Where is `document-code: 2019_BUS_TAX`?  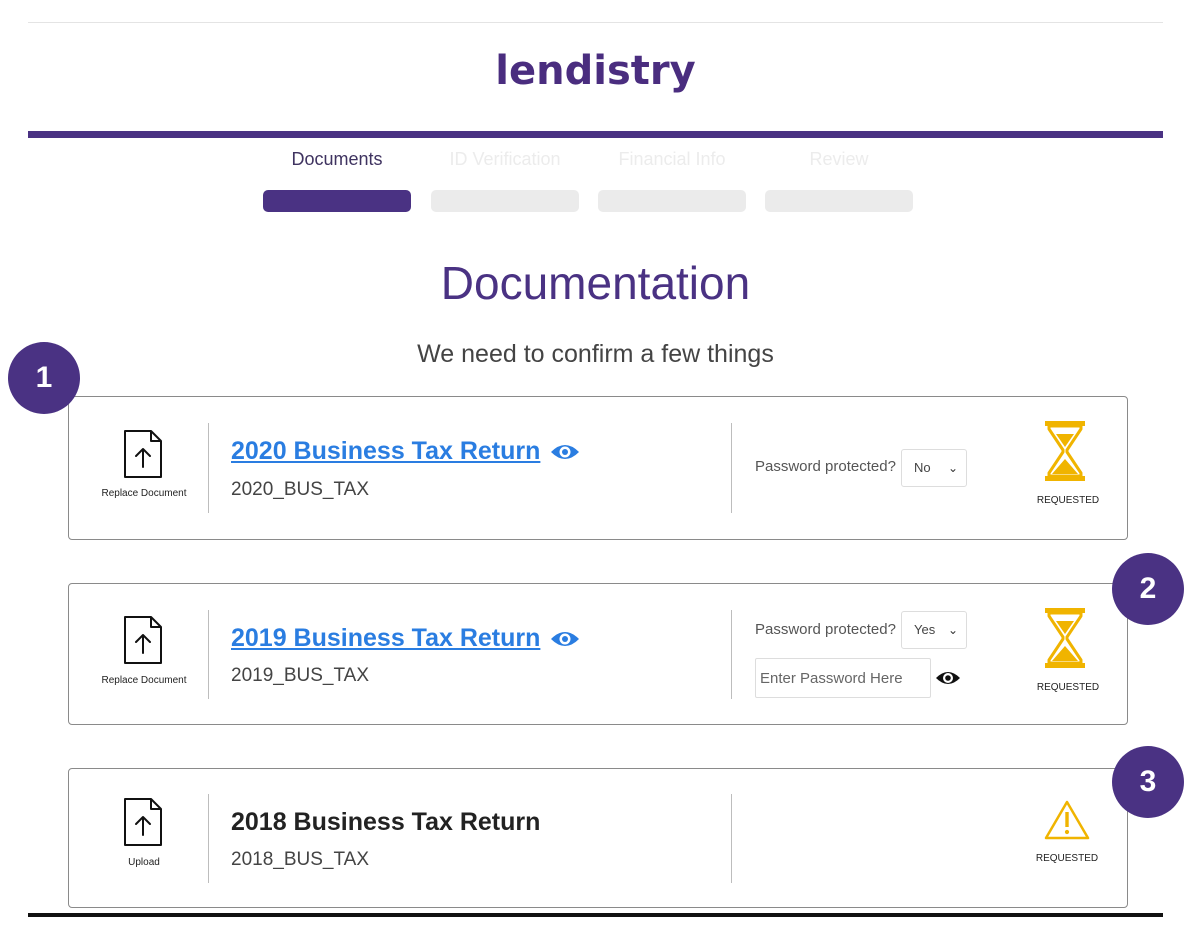 document-code: 2019_BUS_TAX is located at coordinates (300, 675).